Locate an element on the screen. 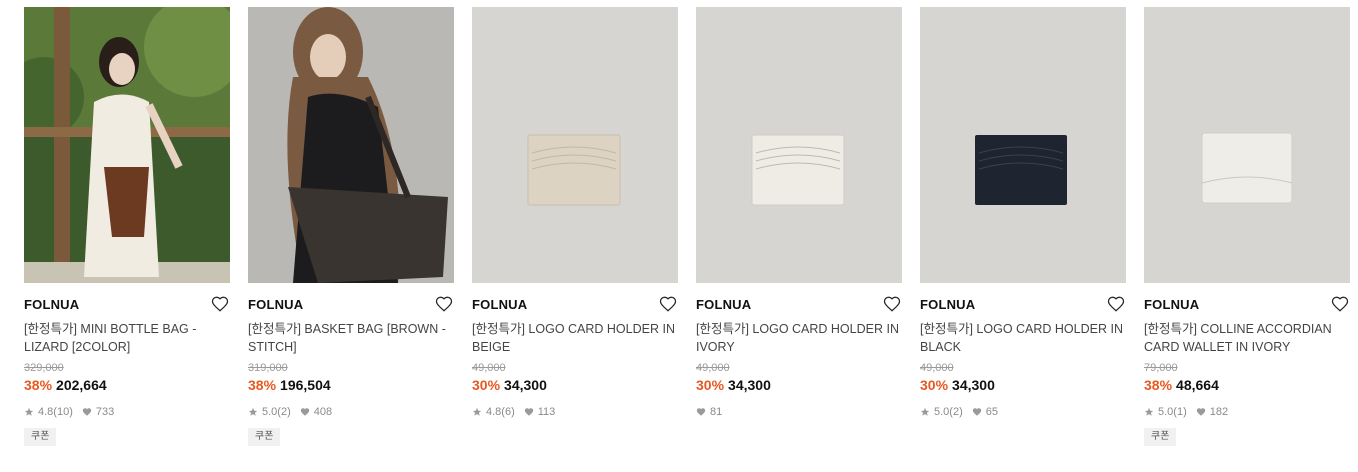  sale-price: 202,664 is located at coordinates (81, 385).